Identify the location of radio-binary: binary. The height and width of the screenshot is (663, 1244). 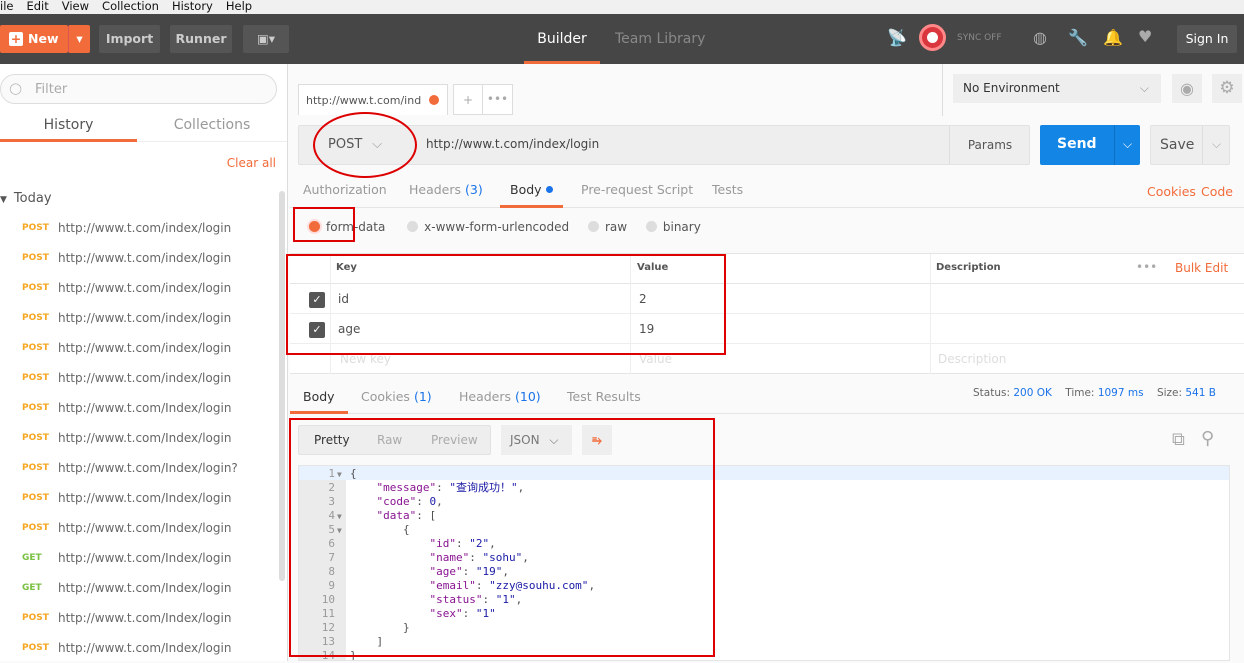
(673, 227).